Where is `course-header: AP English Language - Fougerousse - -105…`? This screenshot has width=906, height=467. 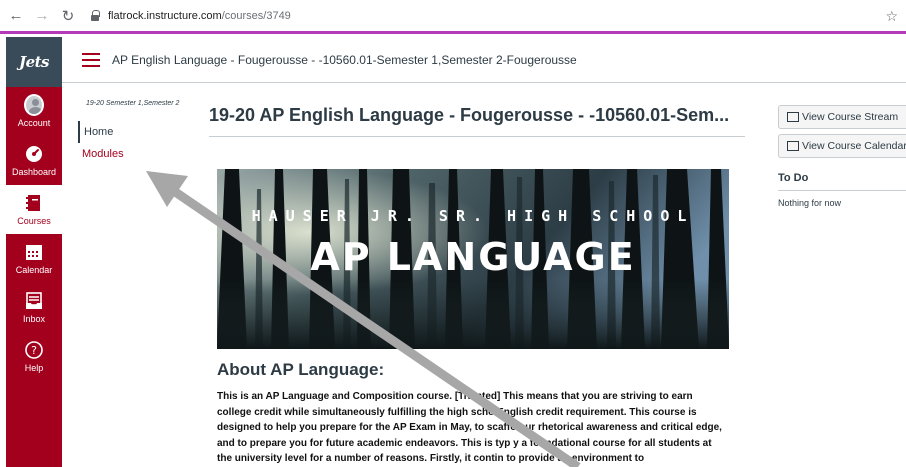
course-header: AP English Language - Fougerousse - -105… is located at coordinates (484, 60).